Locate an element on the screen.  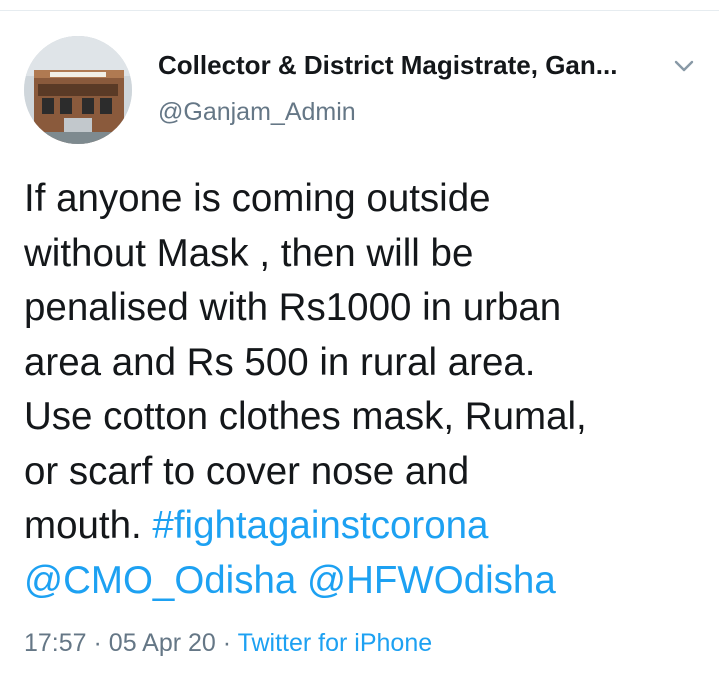
tweet-meta: 17:57 · 05 Apr 20 · Twitter for iPhone is located at coordinates (228, 643).